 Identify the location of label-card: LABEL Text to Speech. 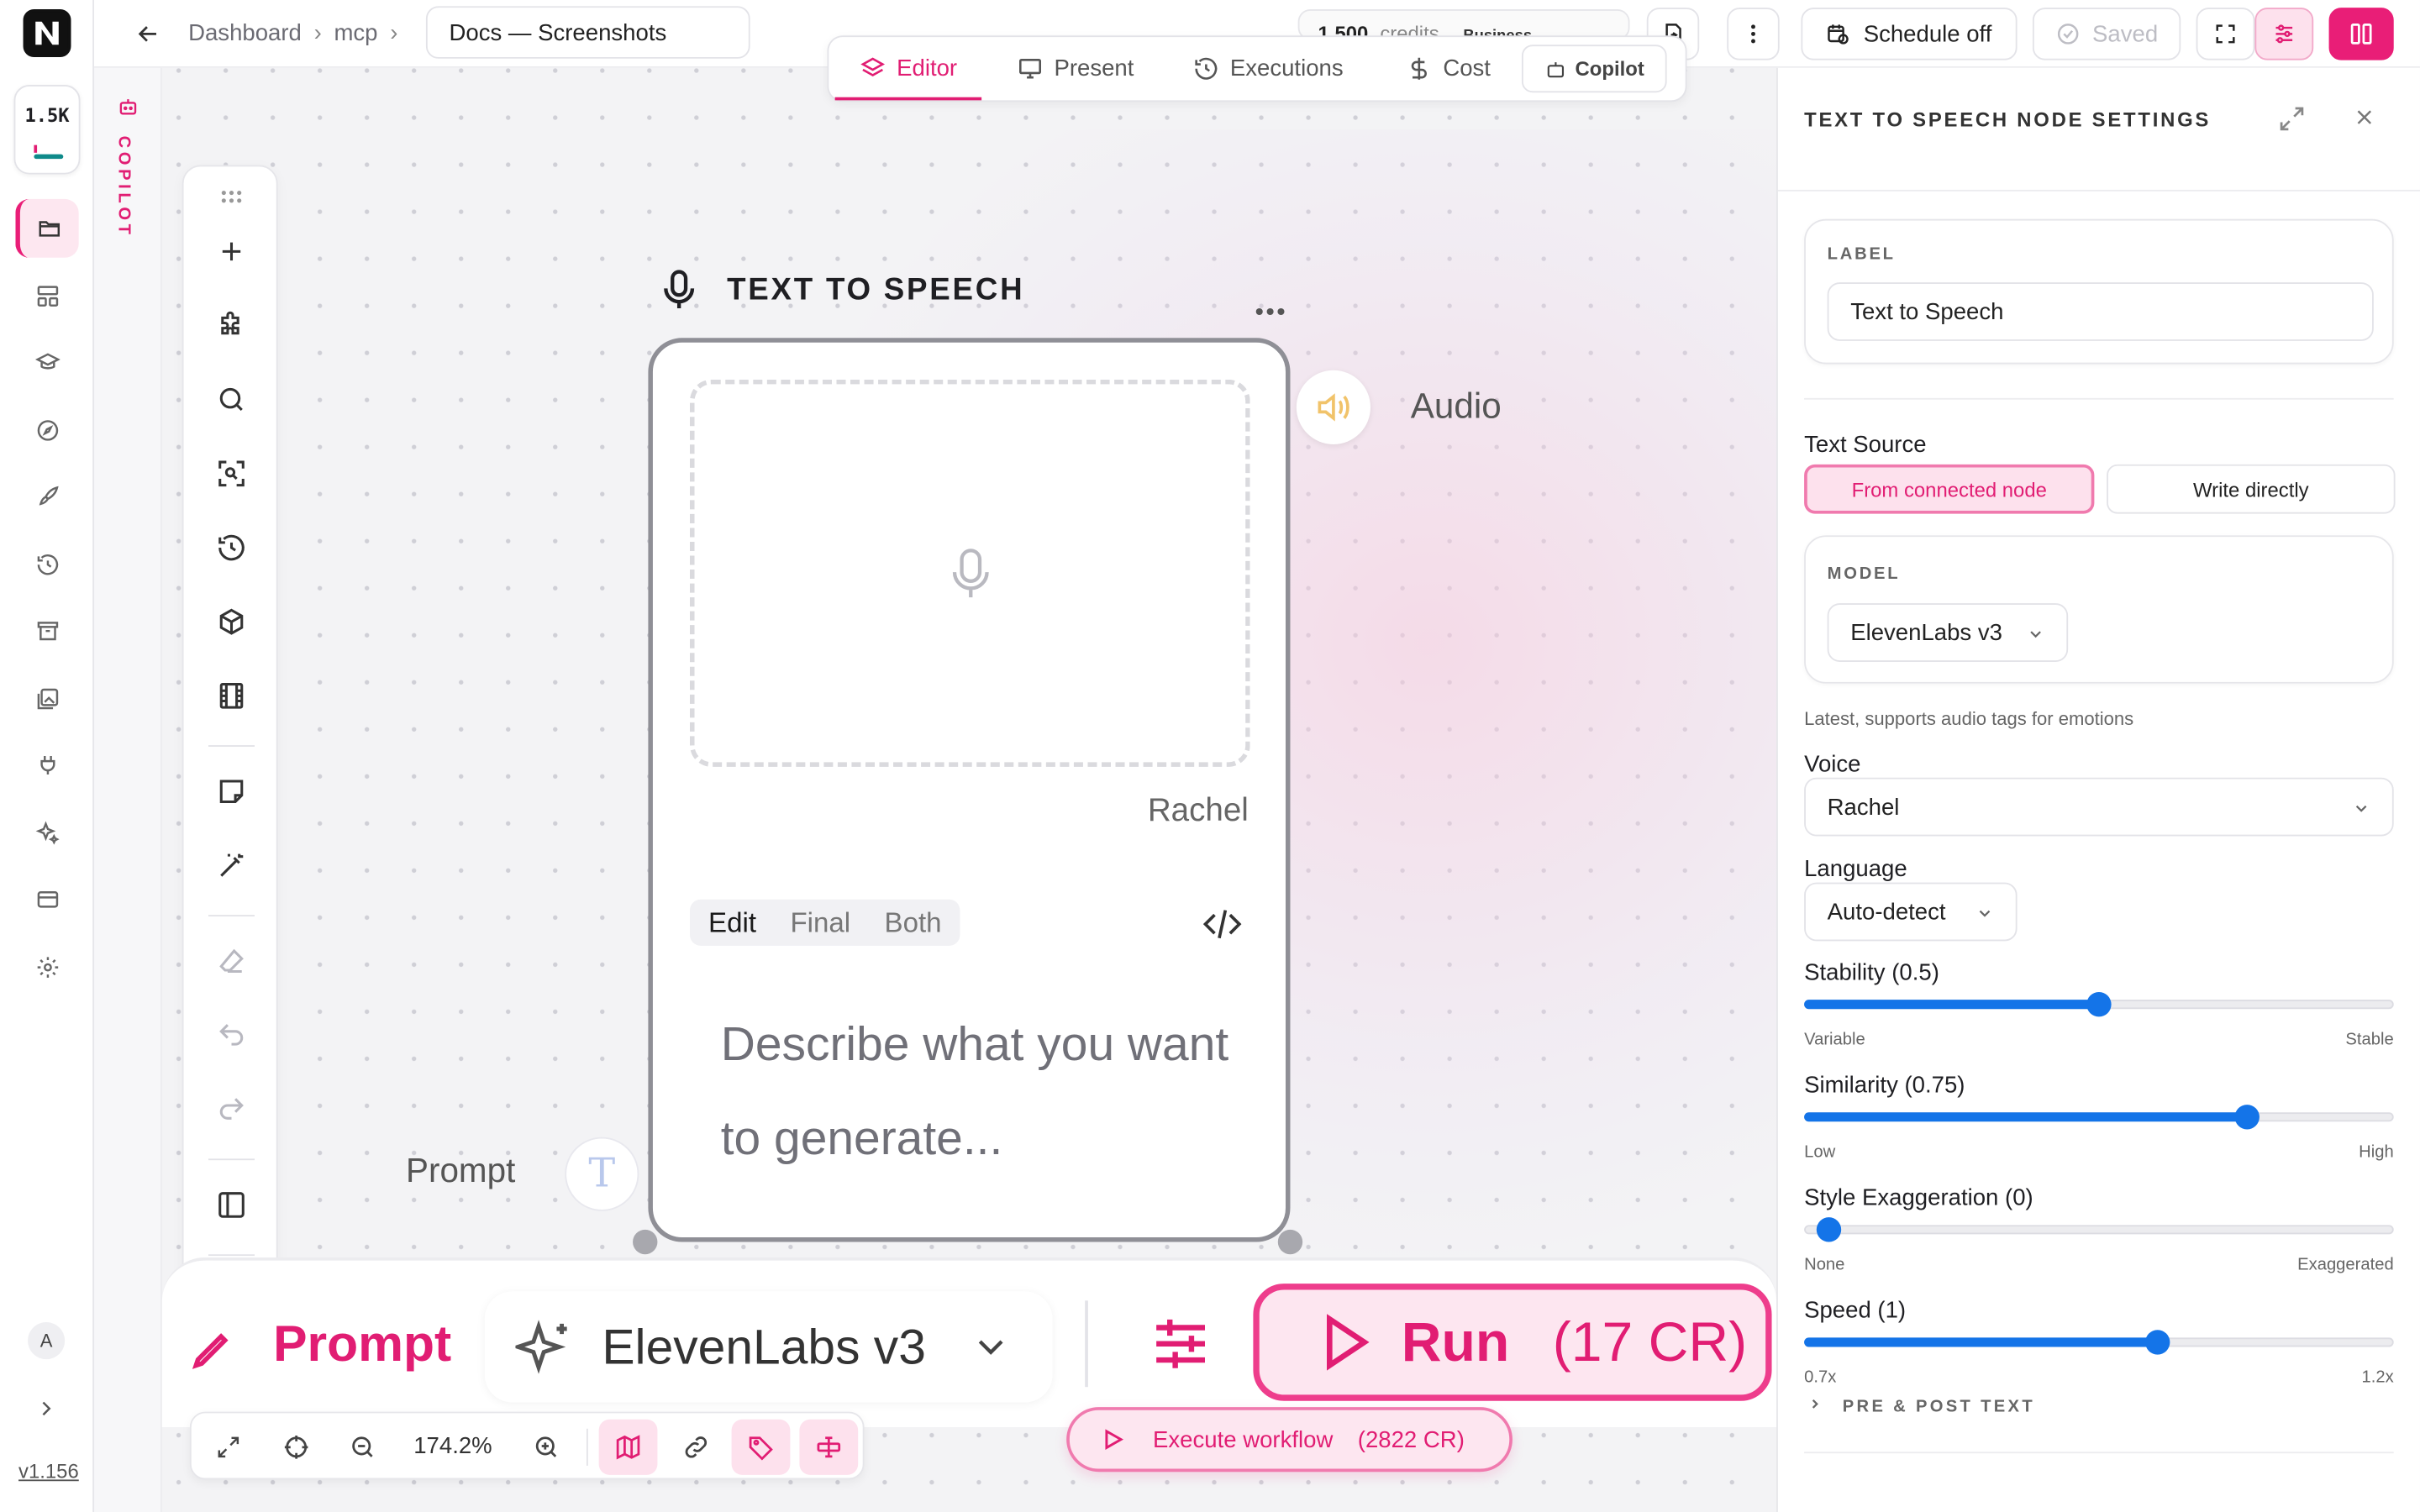
(2099, 291).